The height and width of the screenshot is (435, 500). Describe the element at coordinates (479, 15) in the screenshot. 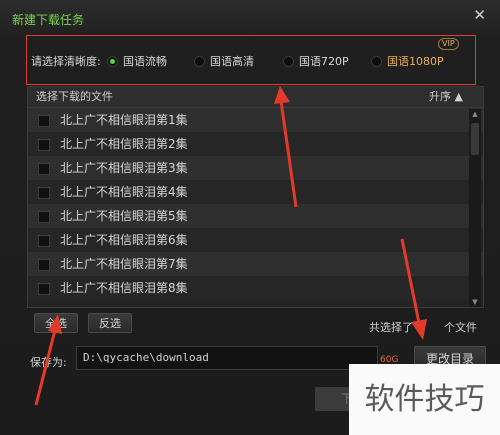

I see `close-icon: ✕` at that location.